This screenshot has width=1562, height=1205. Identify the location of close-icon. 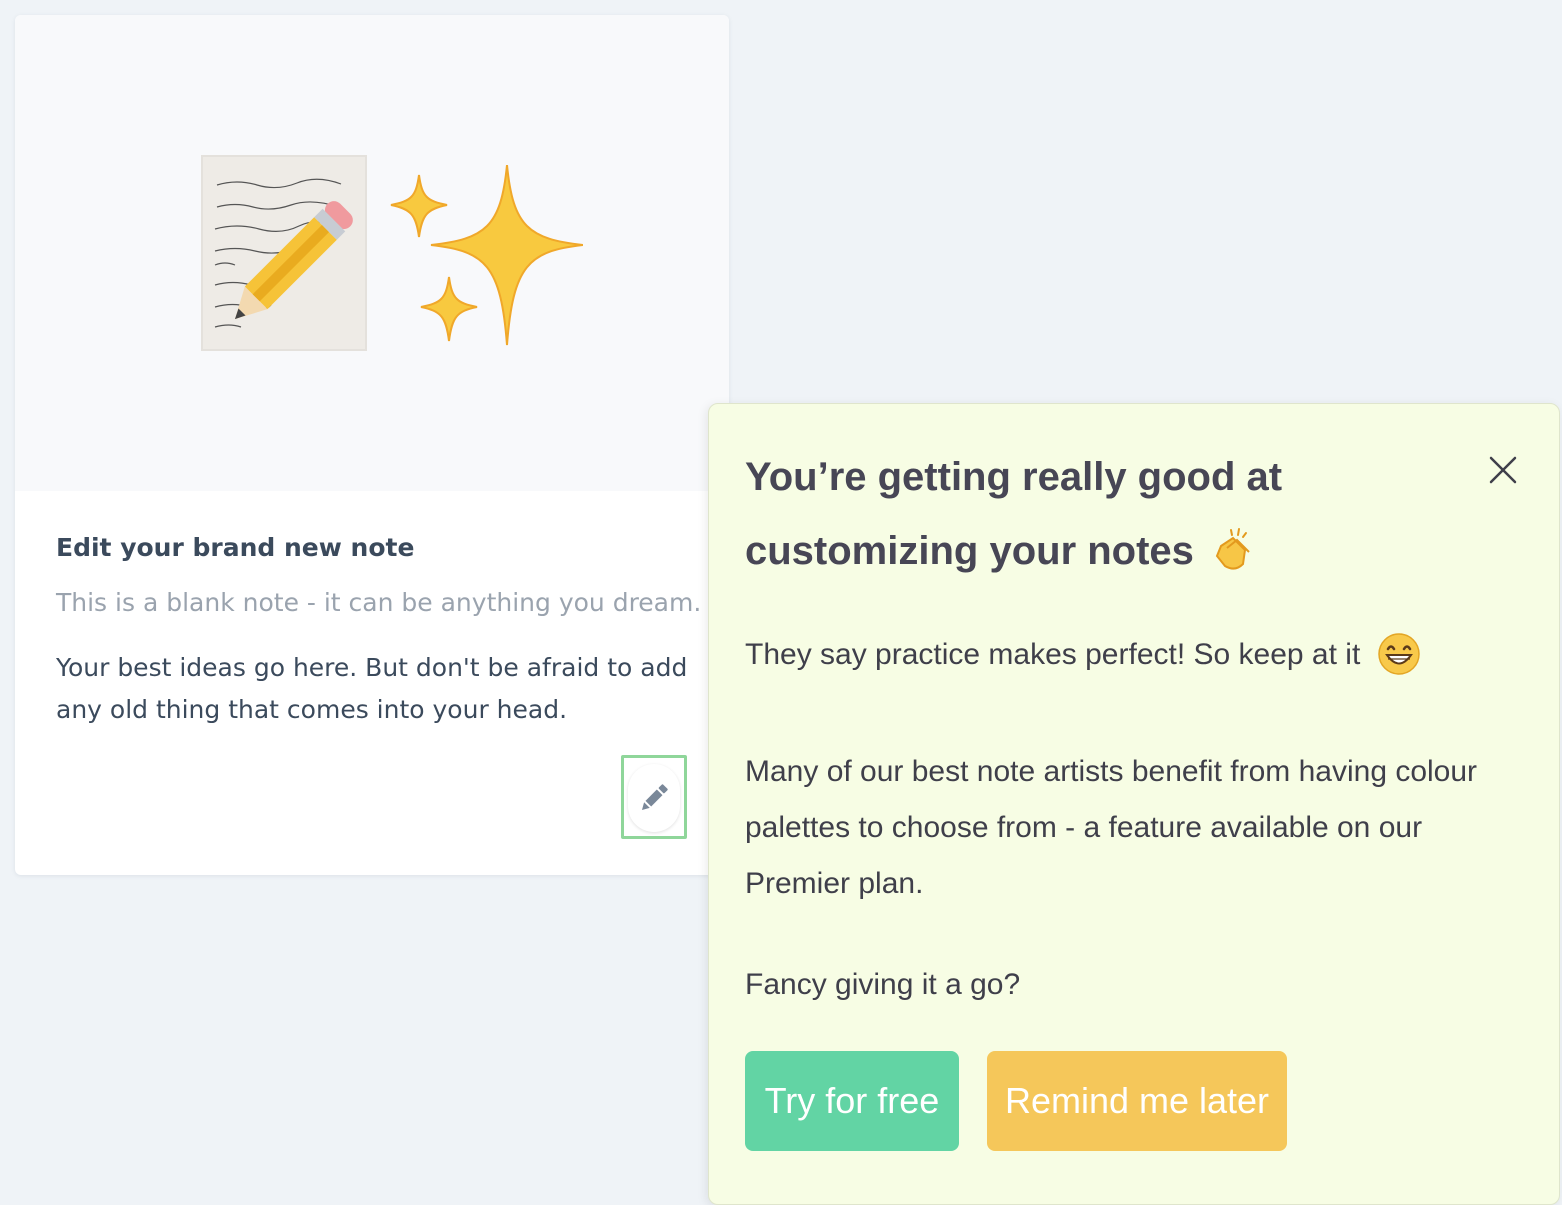
(1503, 470).